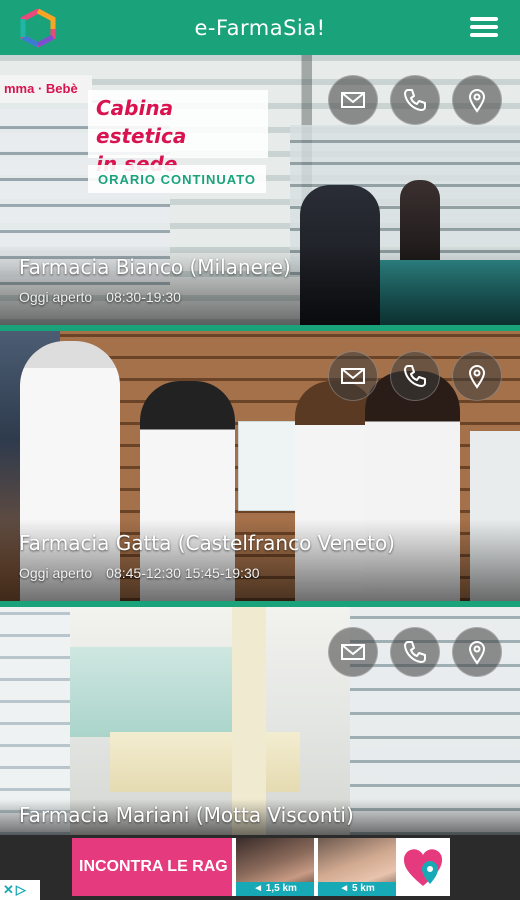  What do you see at coordinates (207, 543) in the screenshot?
I see `pharmacy-name: Farmacia Gatta (Castelfranco Veneto)` at bounding box center [207, 543].